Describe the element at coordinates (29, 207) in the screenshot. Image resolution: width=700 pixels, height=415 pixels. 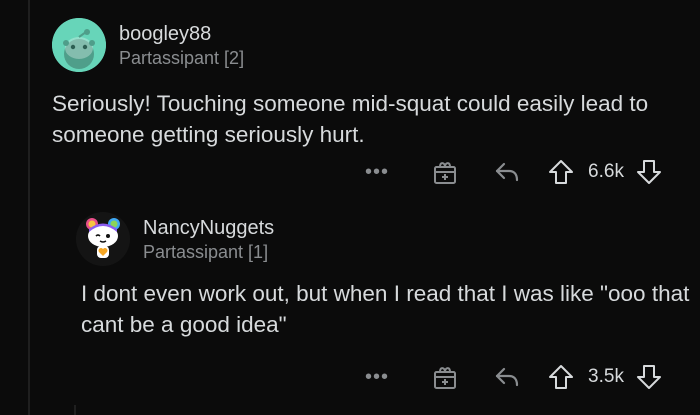
I see `thread-line` at that location.